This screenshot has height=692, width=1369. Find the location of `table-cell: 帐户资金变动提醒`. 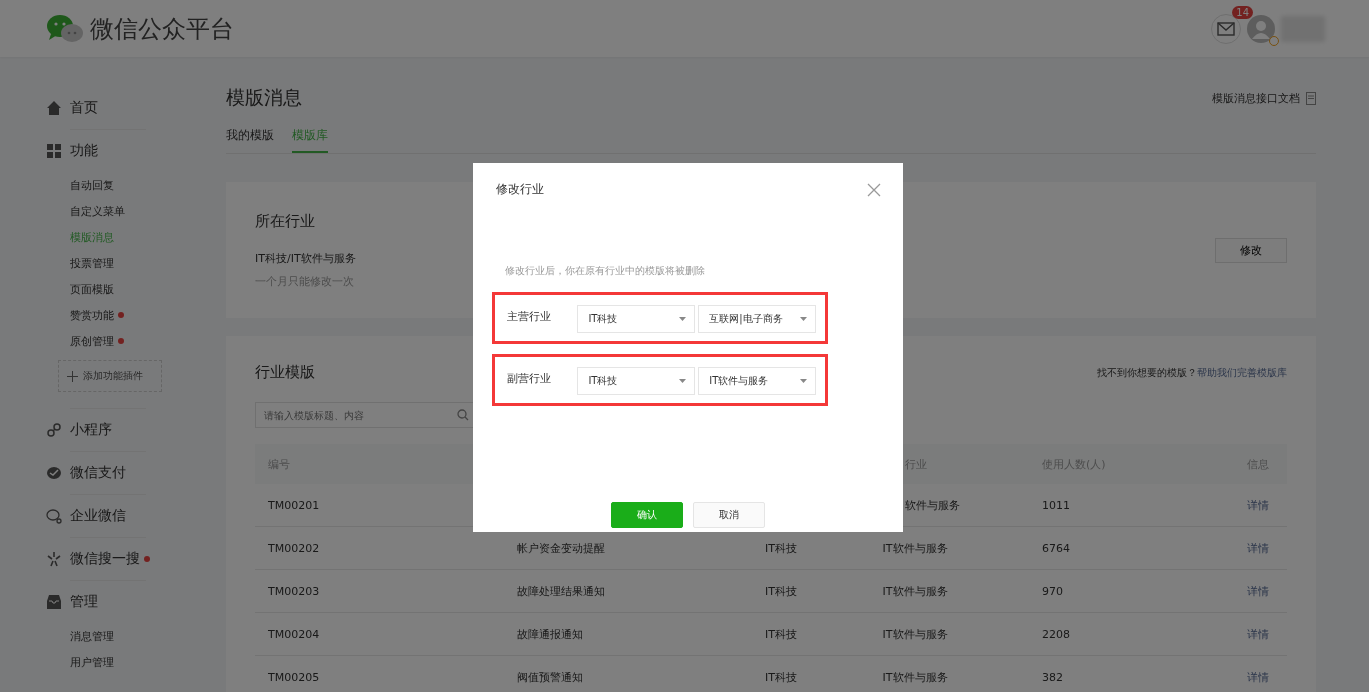

table-cell: 帐户资金变动提醒 is located at coordinates (561, 548).